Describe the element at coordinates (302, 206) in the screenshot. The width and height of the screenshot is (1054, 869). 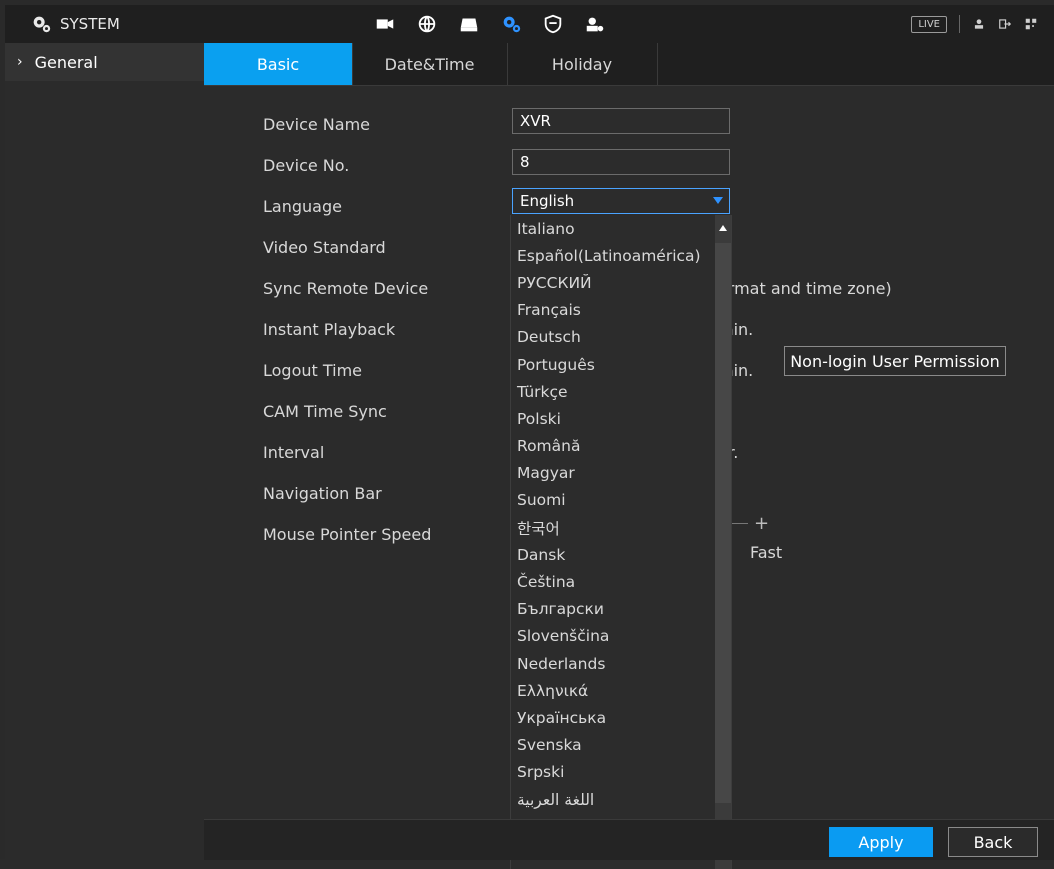
I see `language-label: Language` at that location.